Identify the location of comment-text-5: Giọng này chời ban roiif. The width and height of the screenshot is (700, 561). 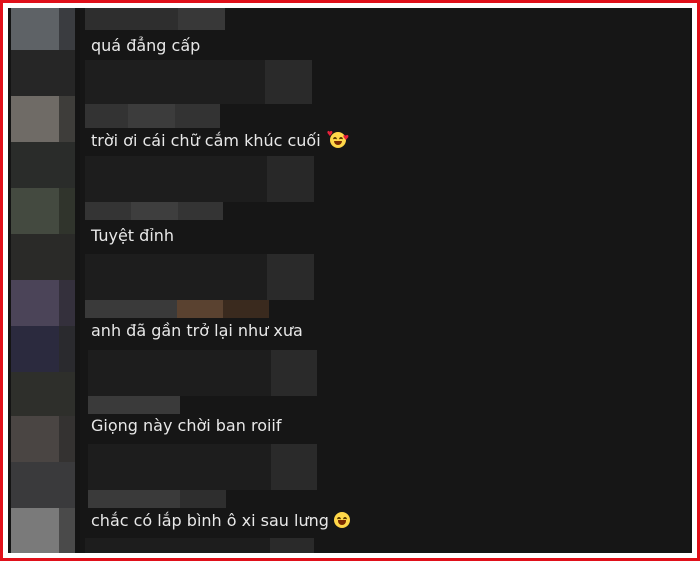
(186, 425).